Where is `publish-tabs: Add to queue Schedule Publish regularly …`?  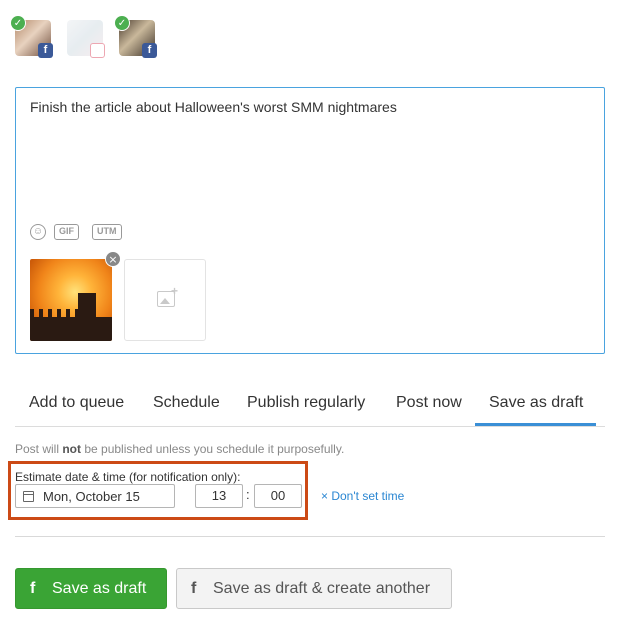
publish-tabs: Add to queue Schedule Publish regularly … is located at coordinates (310, 405).